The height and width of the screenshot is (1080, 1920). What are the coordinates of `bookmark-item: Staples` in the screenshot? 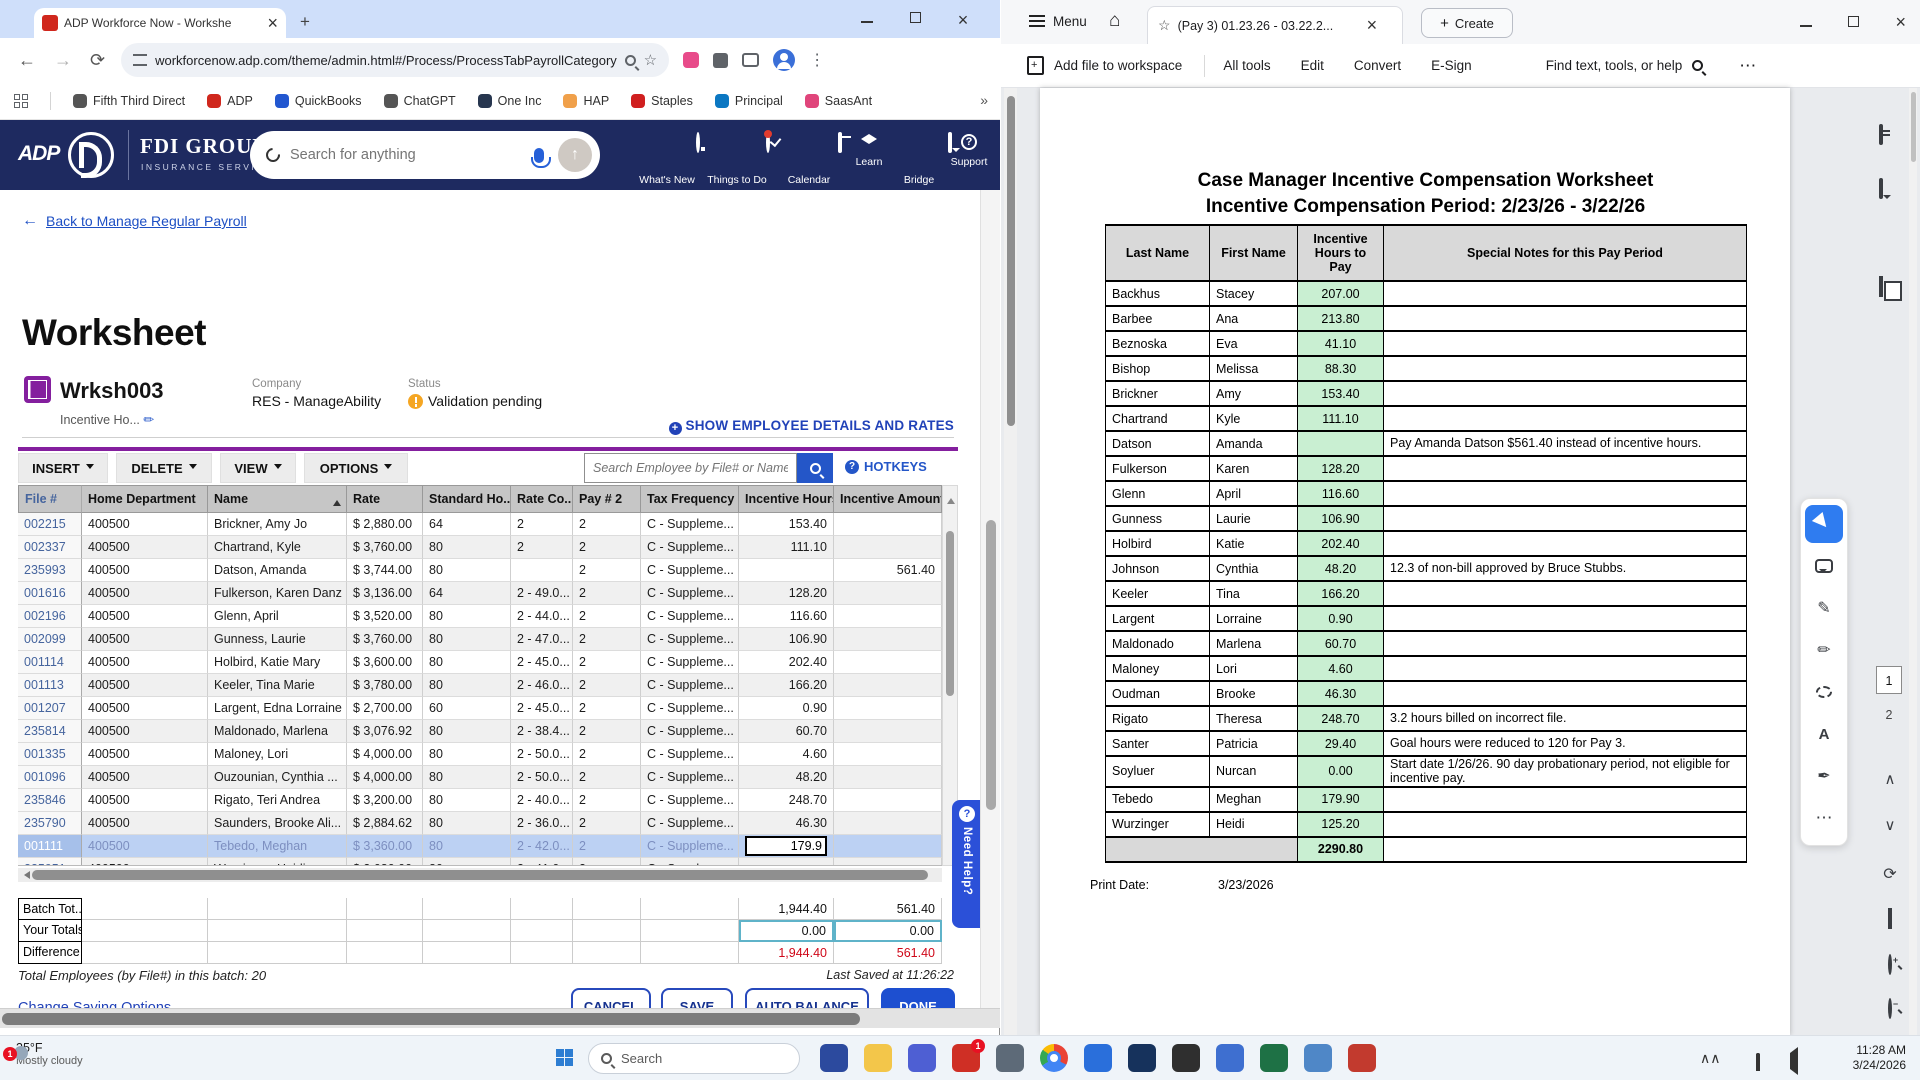 It's located at (662, 100).